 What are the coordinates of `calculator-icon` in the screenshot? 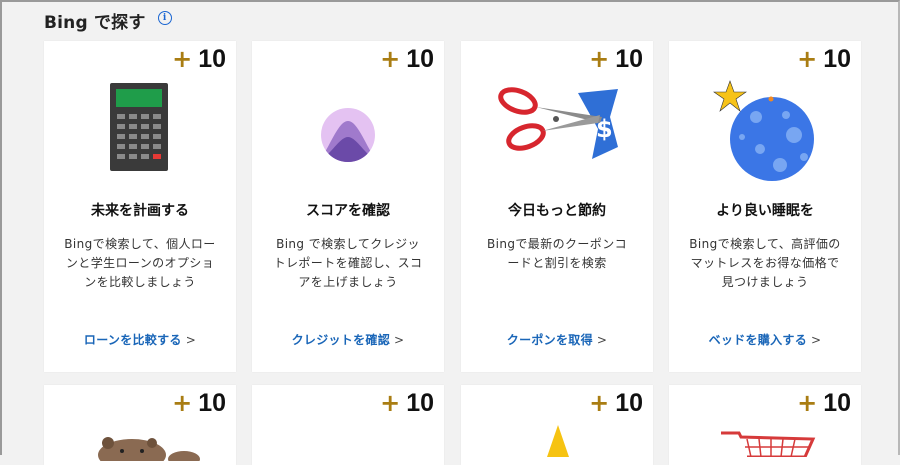 It's located at (140, 137).